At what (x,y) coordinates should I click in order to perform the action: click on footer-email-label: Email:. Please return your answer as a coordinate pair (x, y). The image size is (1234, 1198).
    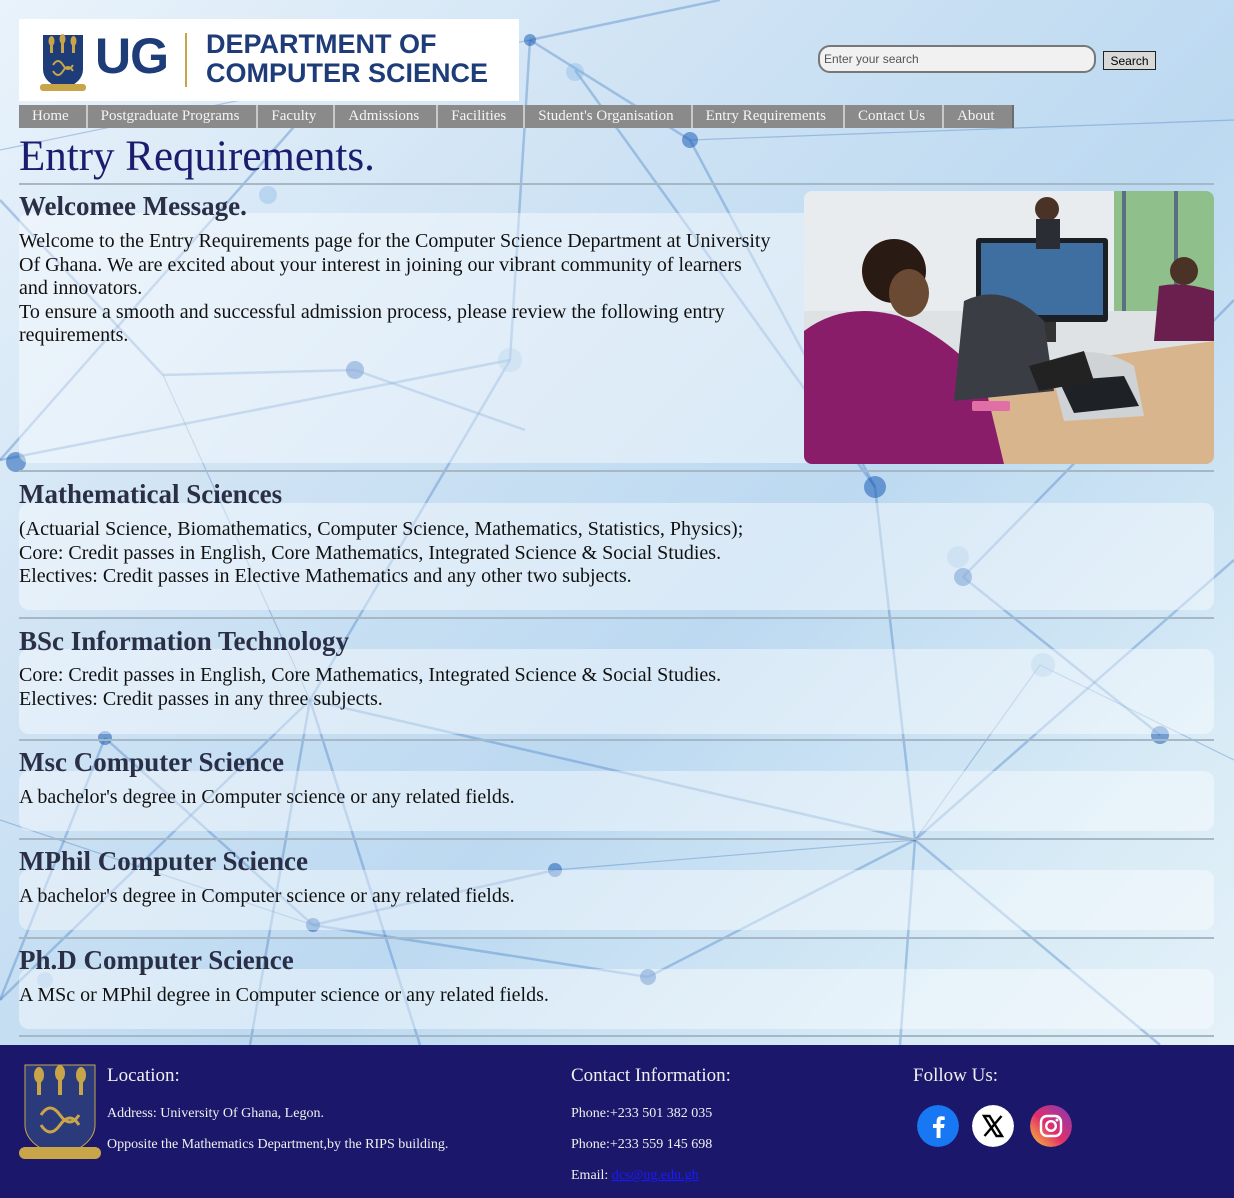
    Looking at the image, I should click on (590, 1175).